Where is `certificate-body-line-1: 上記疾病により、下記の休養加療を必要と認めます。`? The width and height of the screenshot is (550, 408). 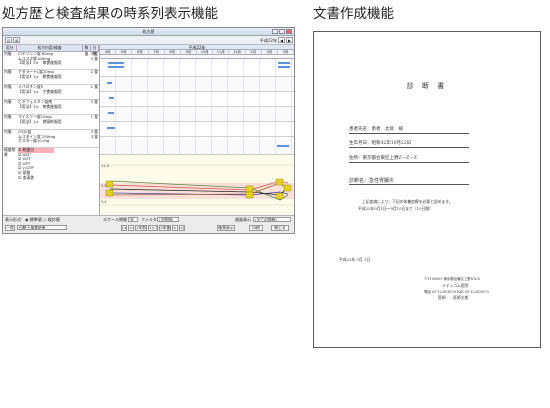 certificate-body-line-1: 上記疾病により、下記の休養加療を必要と認めます。 is located at coordinates (407, 201).